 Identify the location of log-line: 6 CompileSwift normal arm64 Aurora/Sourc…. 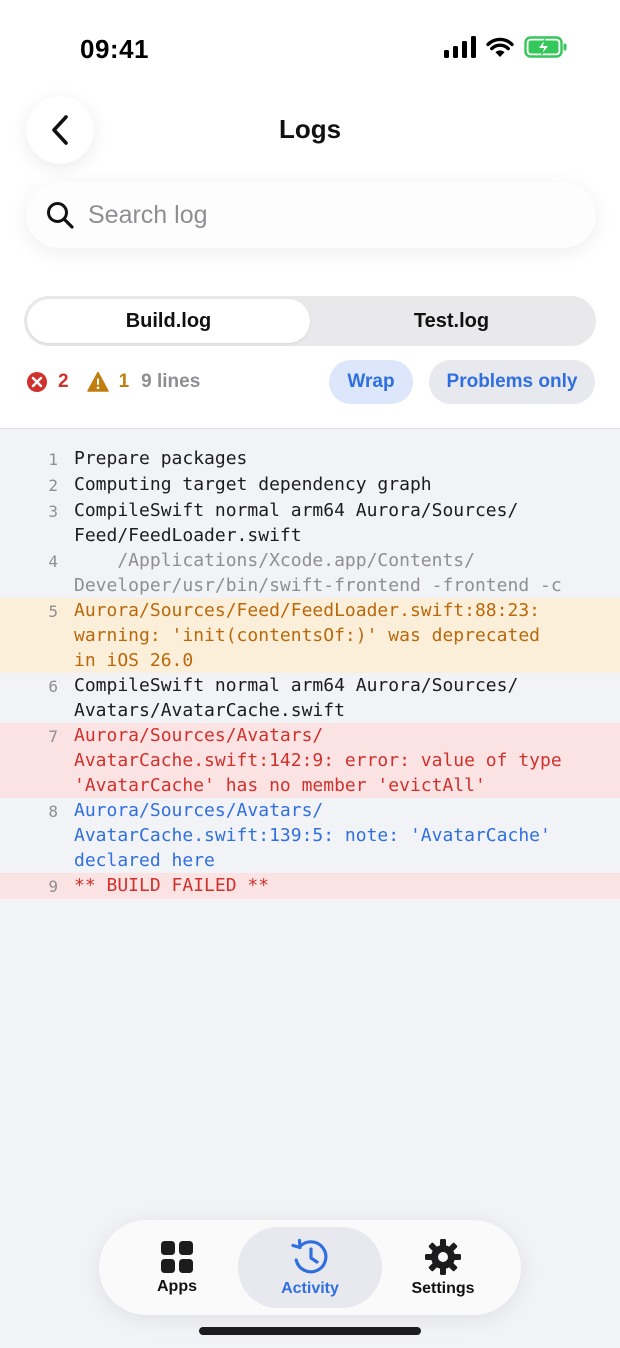
(310, 698).